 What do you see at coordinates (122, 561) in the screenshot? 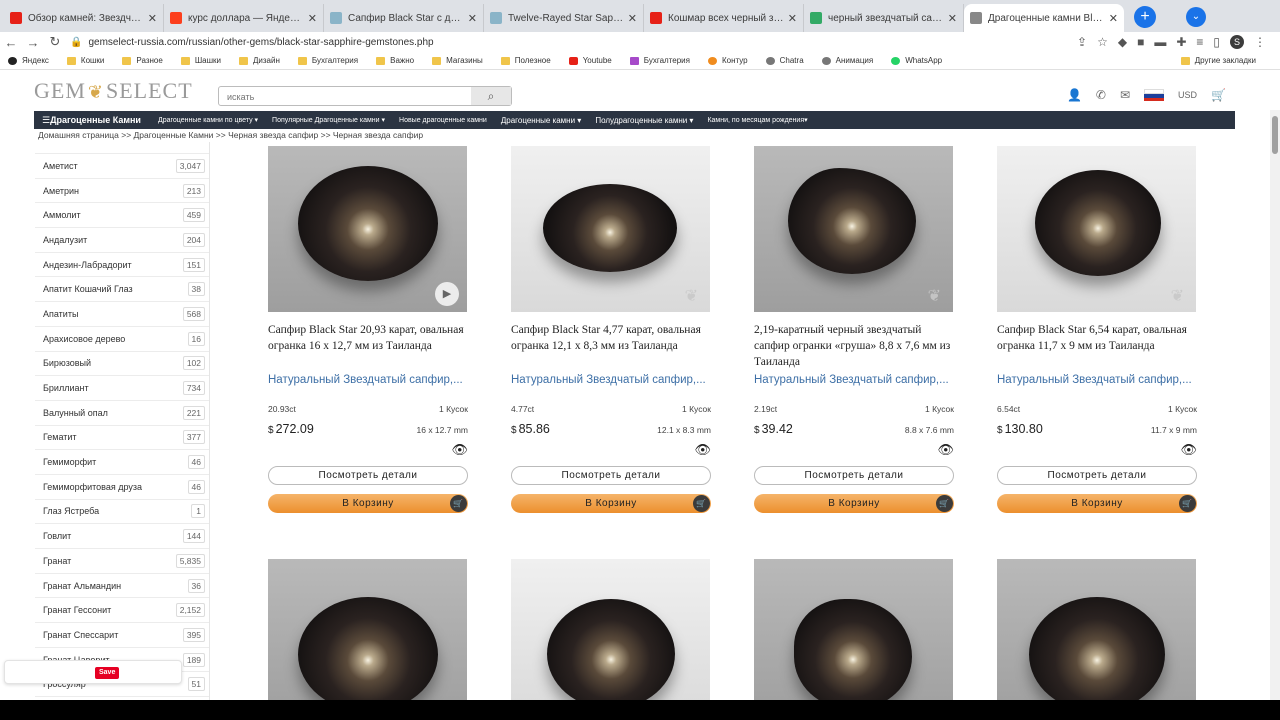
I see `category-item: Гранат 5,835` at bounding box center [122, 561].